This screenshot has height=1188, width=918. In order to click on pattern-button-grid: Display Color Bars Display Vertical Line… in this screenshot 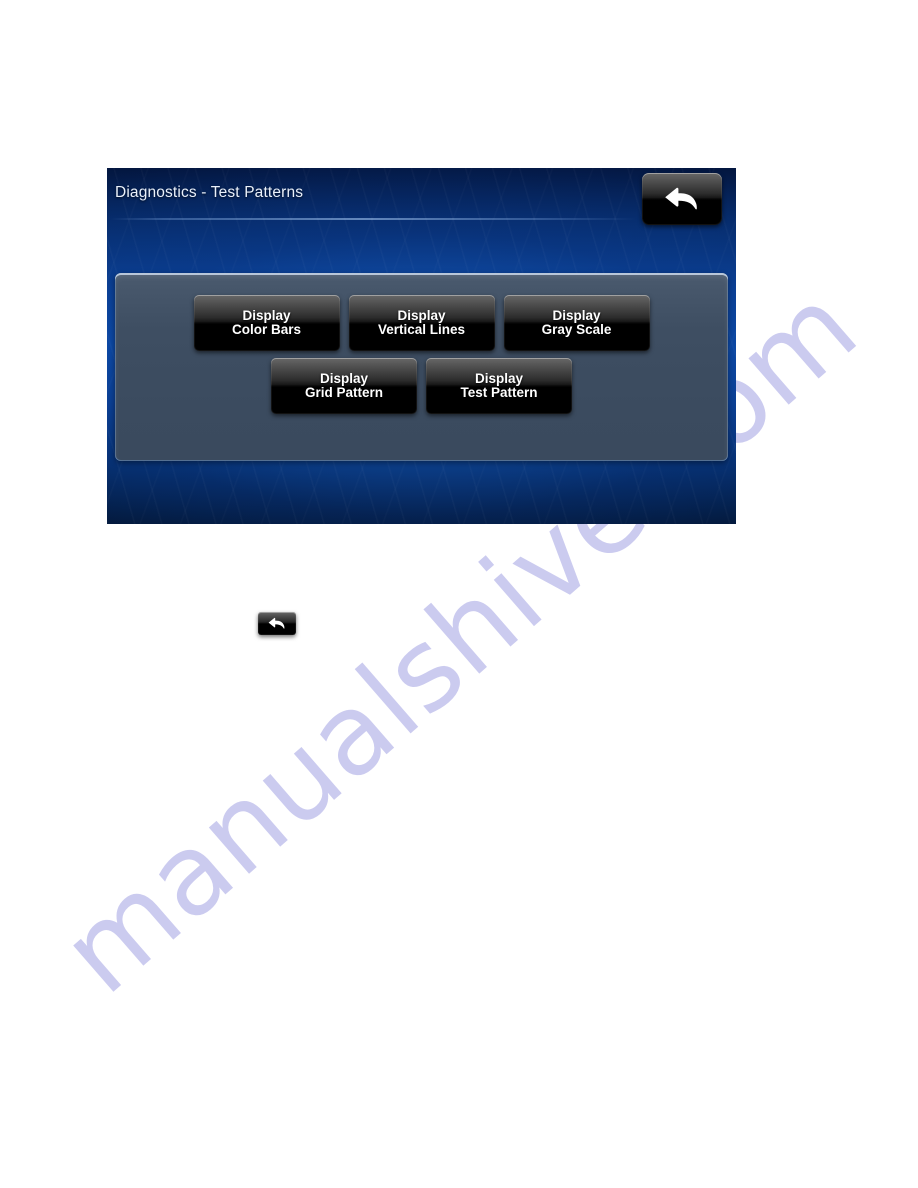, I will do `click(421, 367)`.